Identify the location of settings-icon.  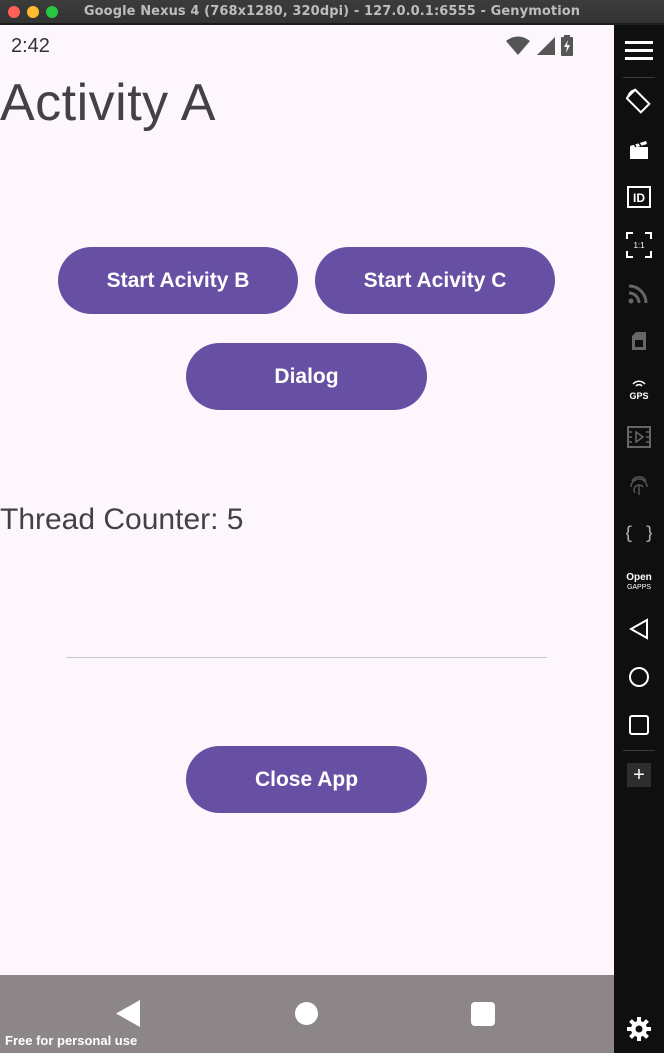
(639, 1029).